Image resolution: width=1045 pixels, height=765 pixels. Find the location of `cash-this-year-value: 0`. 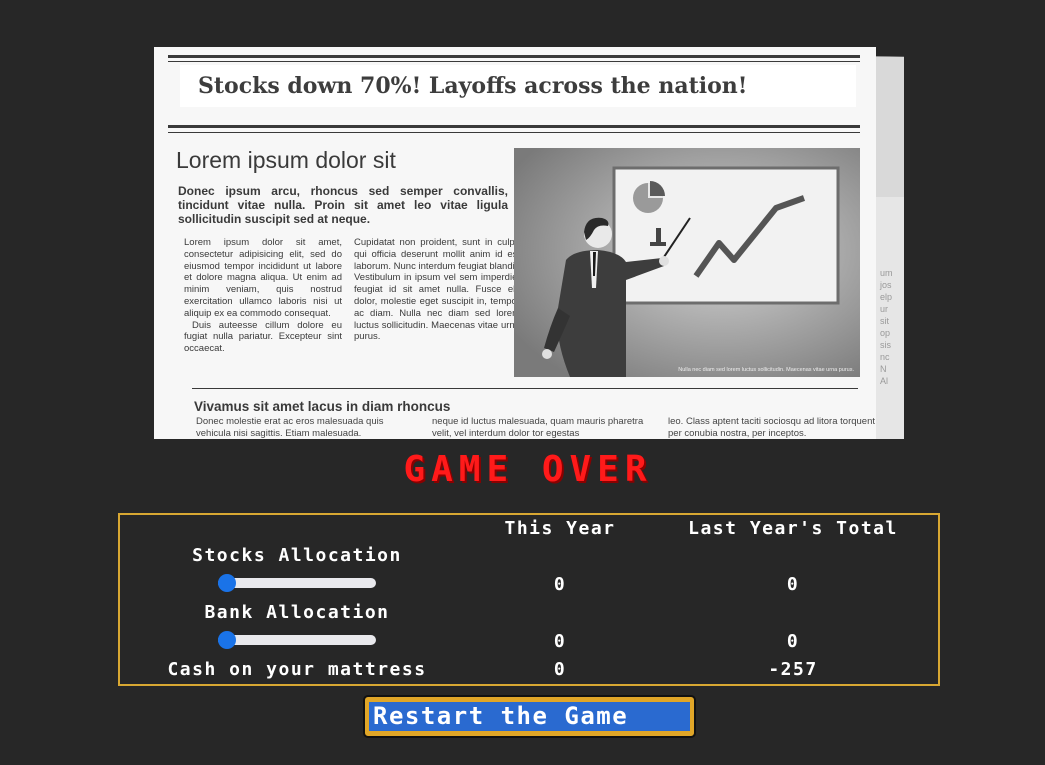

cash-this-year-value: 0 is located at coordinates (560, 669).